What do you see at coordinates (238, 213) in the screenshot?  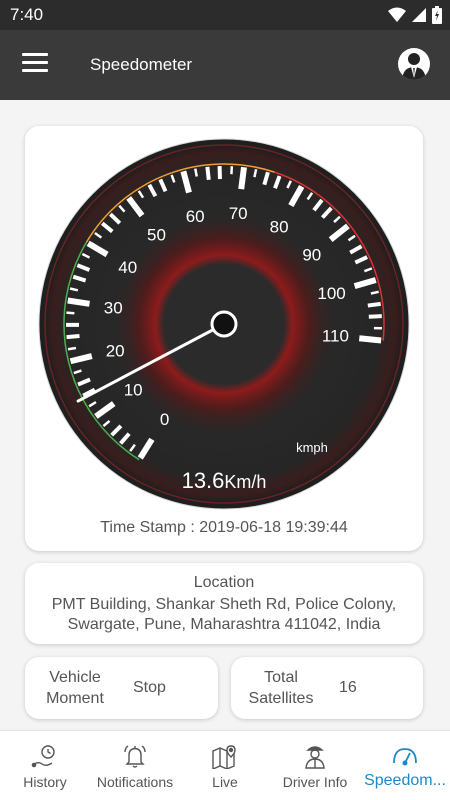 I see `scale-label: 70` at bounding box center [238, 213].